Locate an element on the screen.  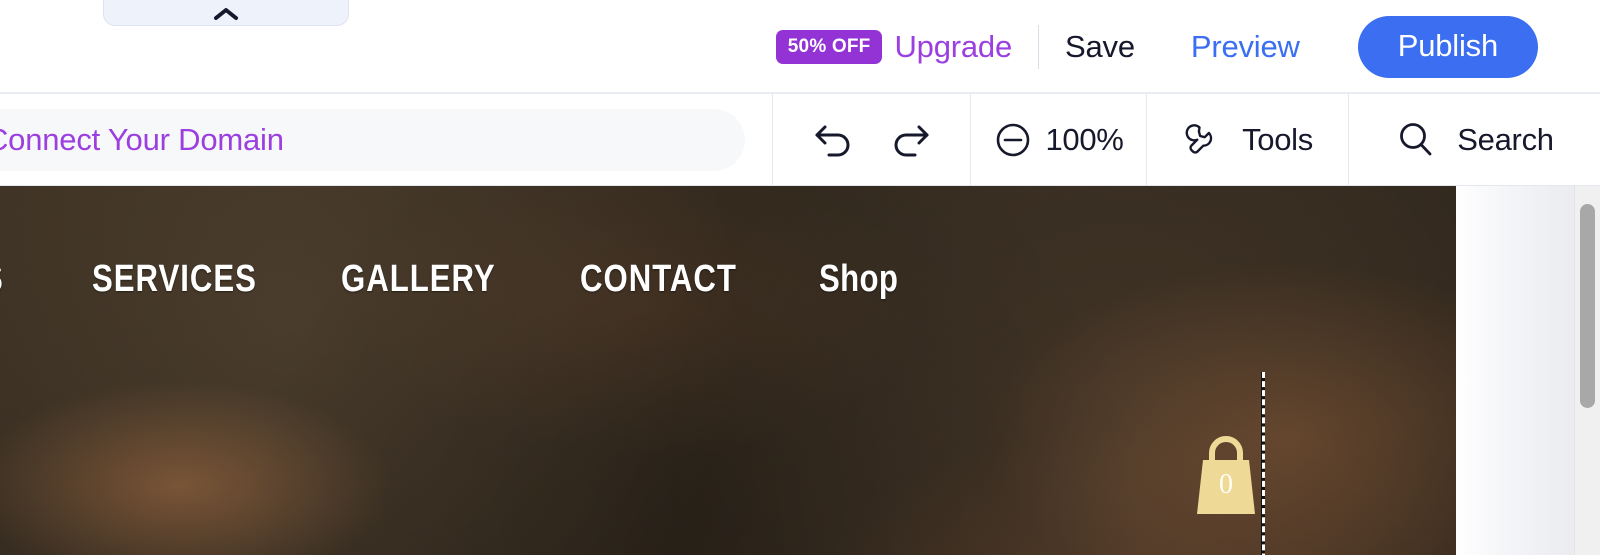
undo-arrow-icon is located at coordinates (834, 140).